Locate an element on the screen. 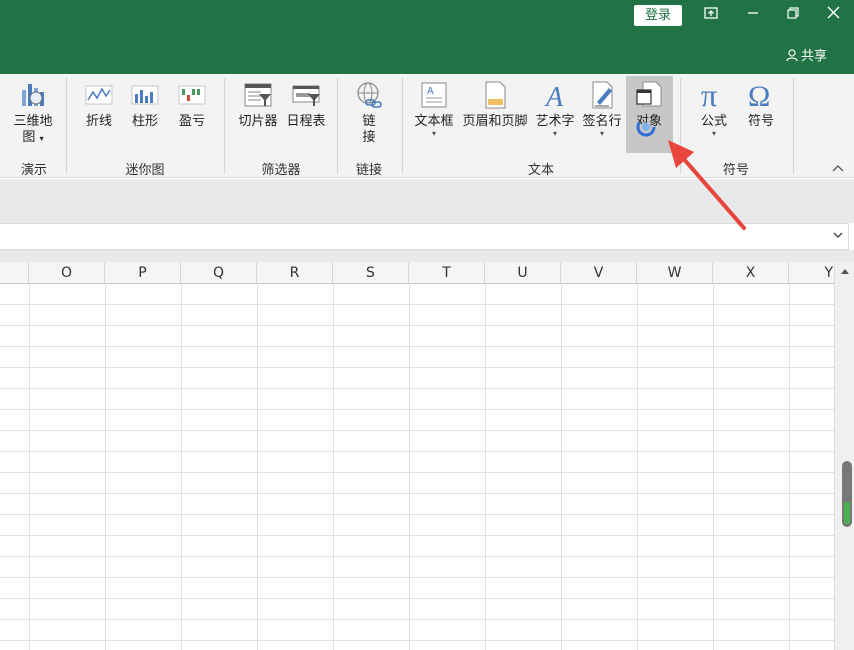 This screenshot has width=854, height=650. wordart-label: 艺术字 is located at coordinates (555, 121).